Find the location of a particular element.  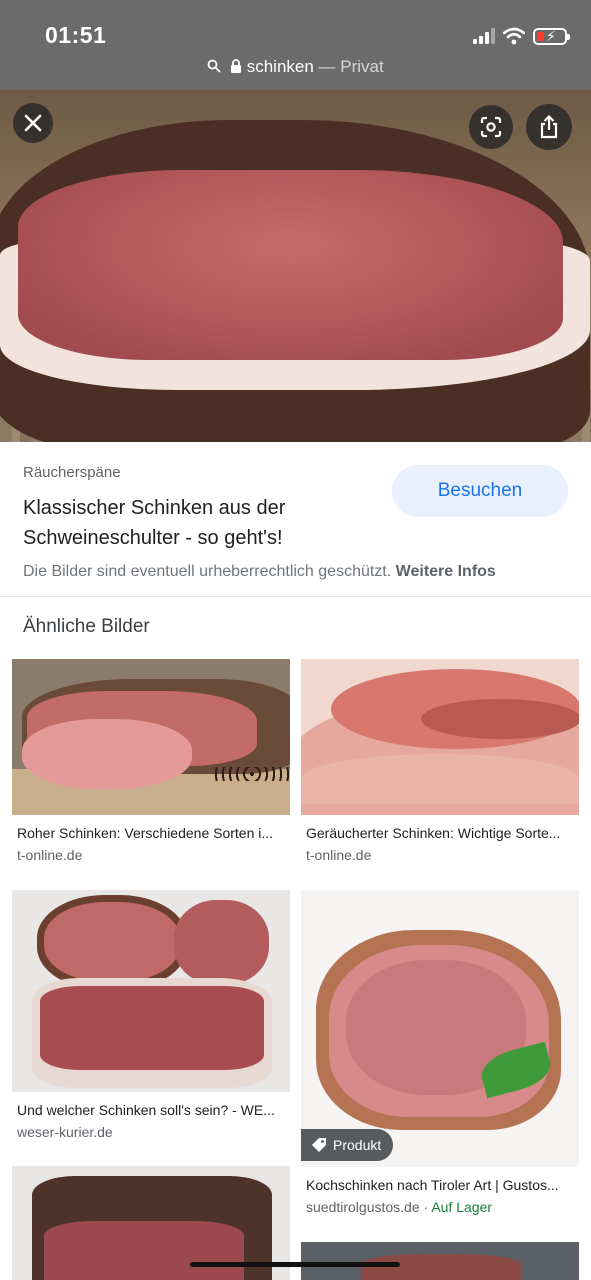

private-mode-label: Privat is located at coordinates (362, 66).